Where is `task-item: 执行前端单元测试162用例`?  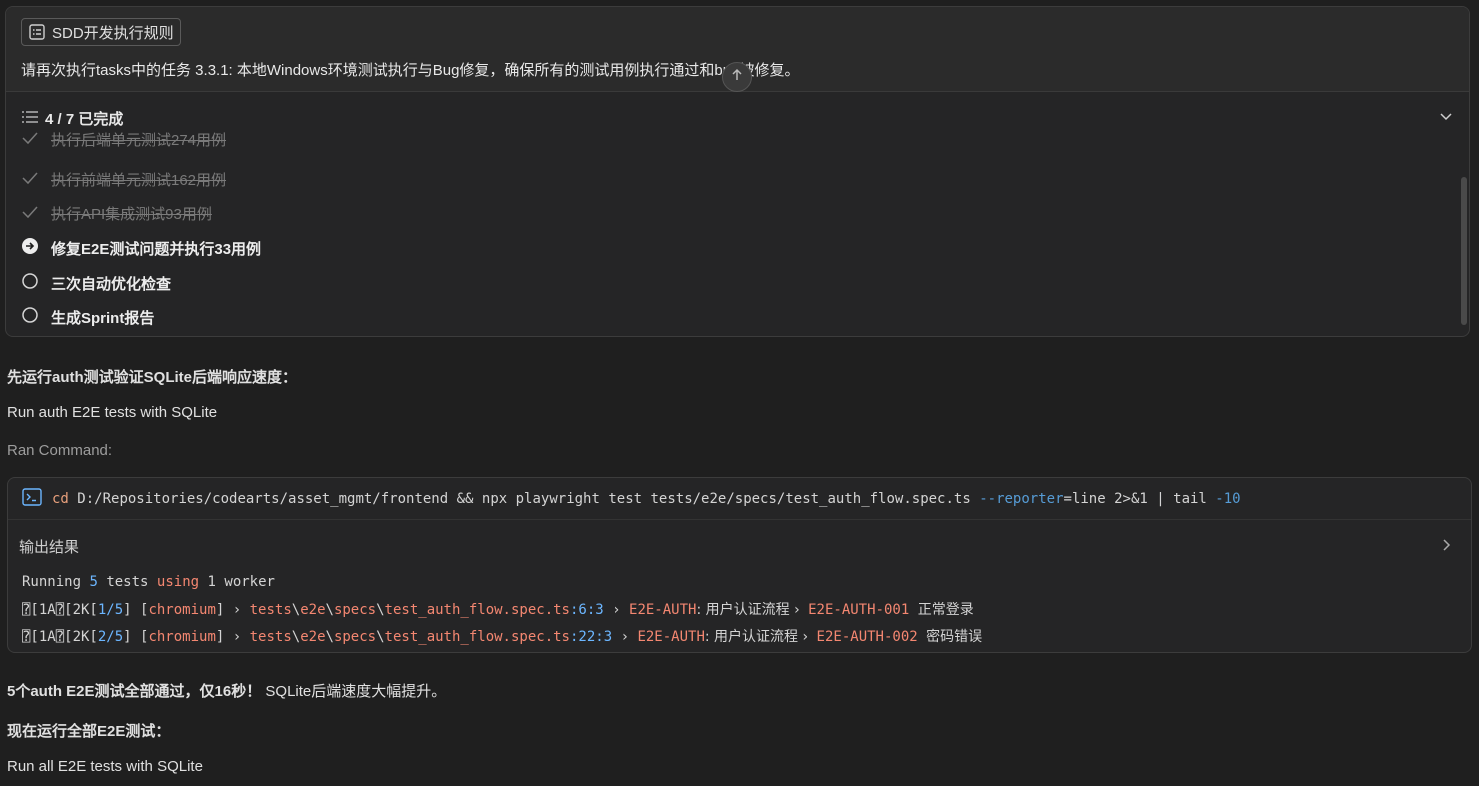
task-item: 执行前端单元测试162用例 is located at coordinates (123, 179).